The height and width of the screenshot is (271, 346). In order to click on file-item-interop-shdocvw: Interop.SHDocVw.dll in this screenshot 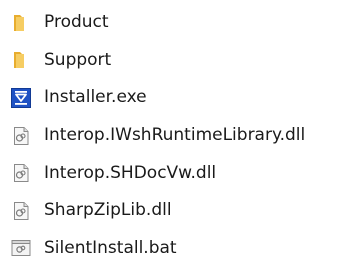, I will do `click(173, 173)`.